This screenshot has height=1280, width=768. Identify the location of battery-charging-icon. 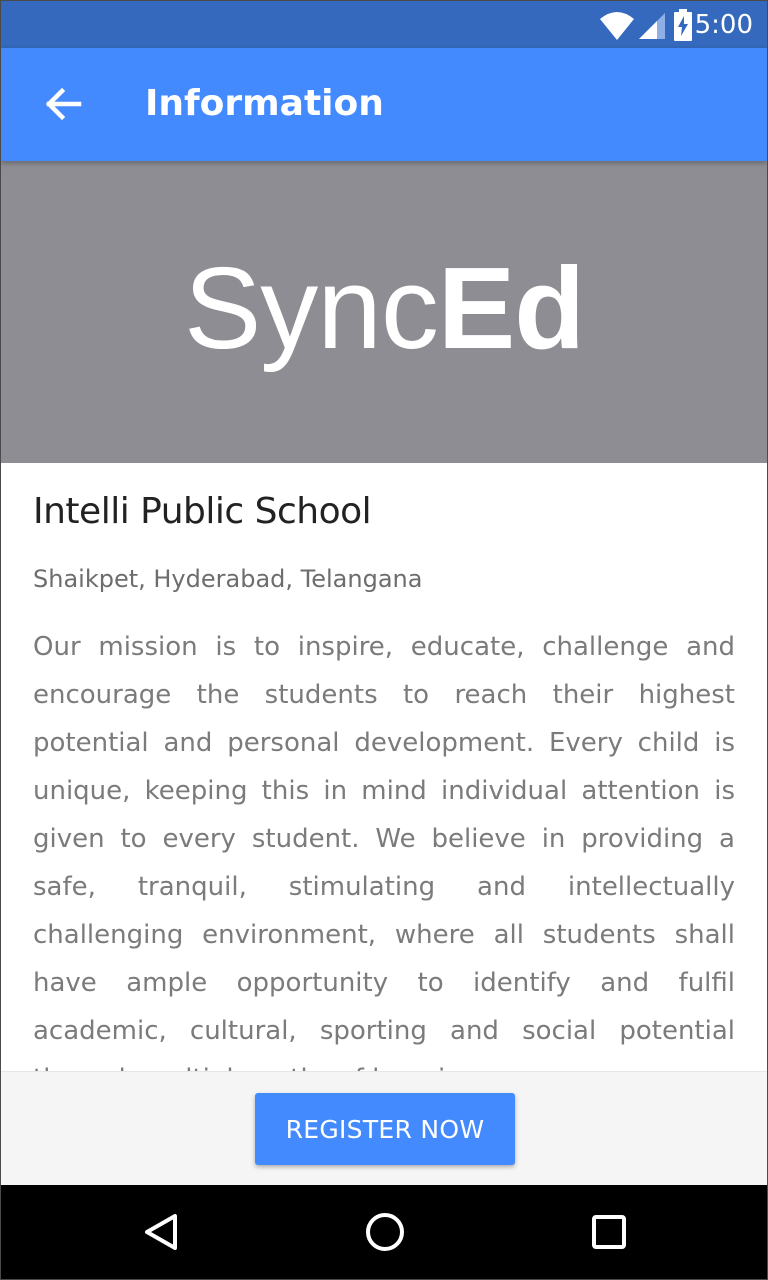
(683, 25).